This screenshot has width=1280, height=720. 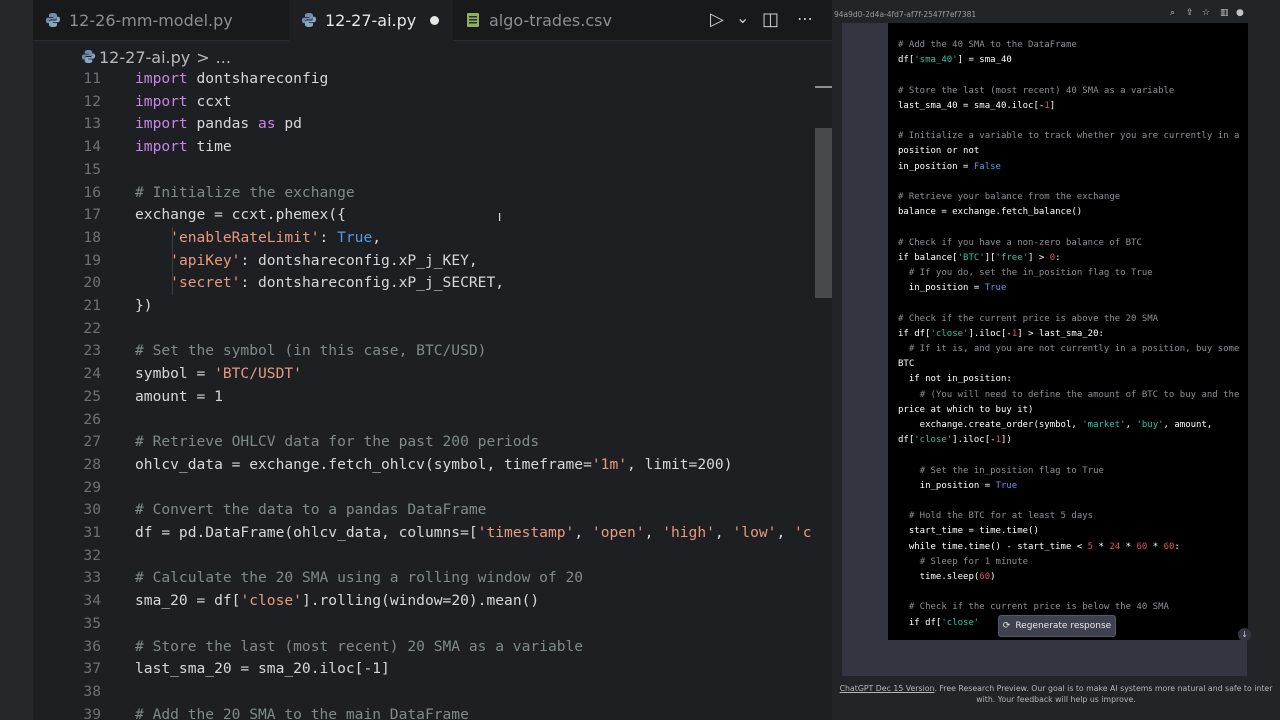 What do you see at coordinates (302, 712) in the screenshot?
I see `line-text: # Add the 20 SMA to the main DataFrame` at bounding box center [302, 712].